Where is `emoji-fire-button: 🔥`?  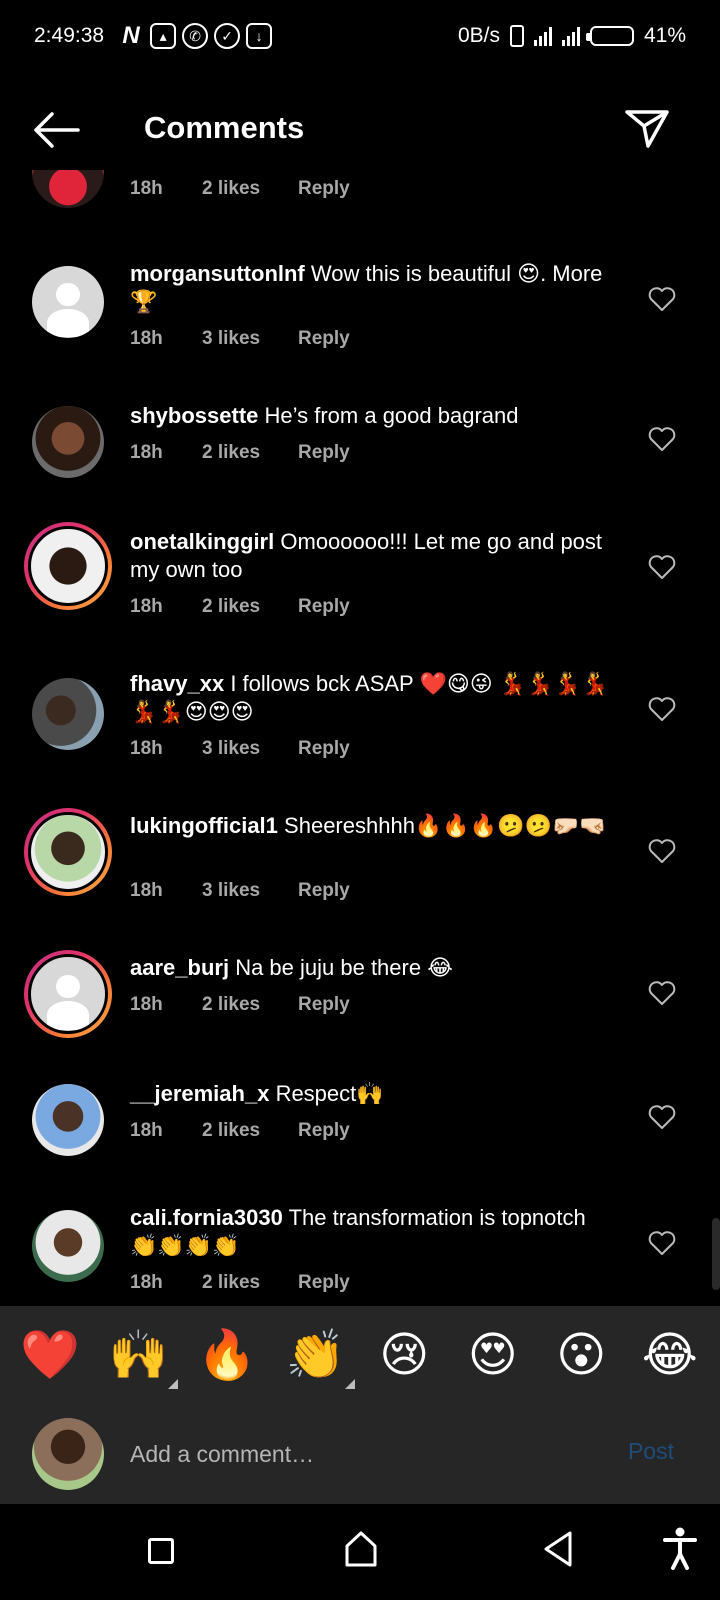
emoji-fire-button: 🔥 is located at coordinates (227, 1355).